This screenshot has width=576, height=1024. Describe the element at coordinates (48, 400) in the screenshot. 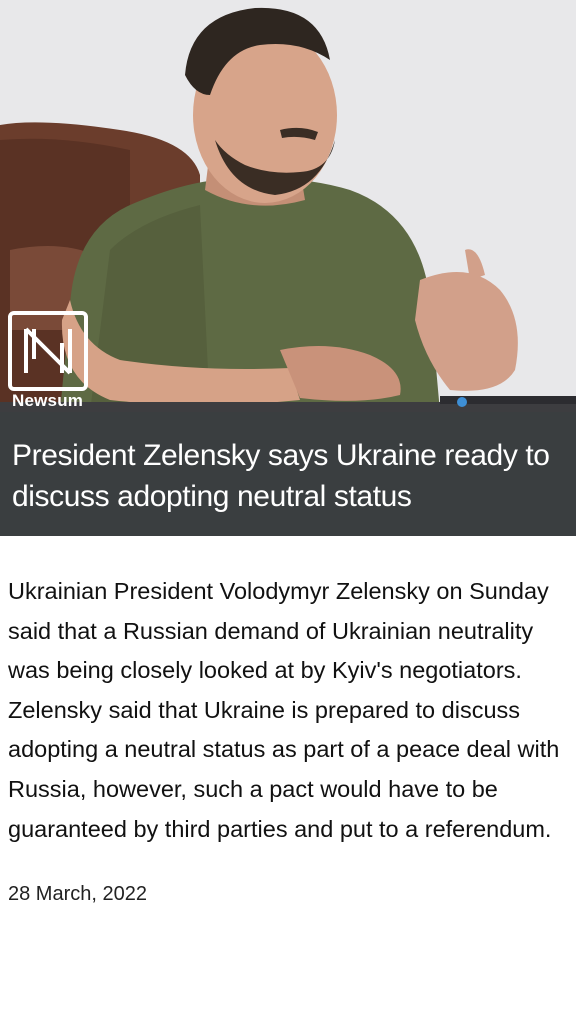

I see `newsum-logo-text: Newsum` at that location.